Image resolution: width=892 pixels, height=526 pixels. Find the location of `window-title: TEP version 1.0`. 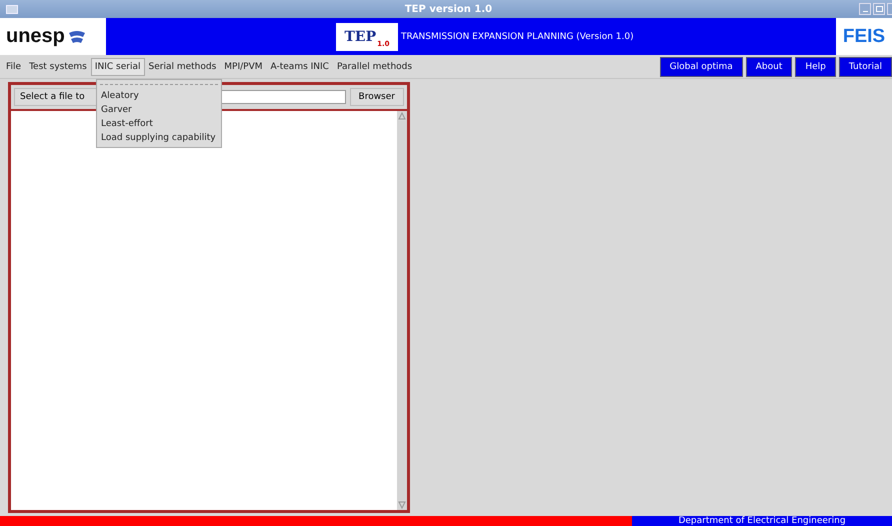

window-title: TEP version 1.0 is located at coordinates (448, 9).